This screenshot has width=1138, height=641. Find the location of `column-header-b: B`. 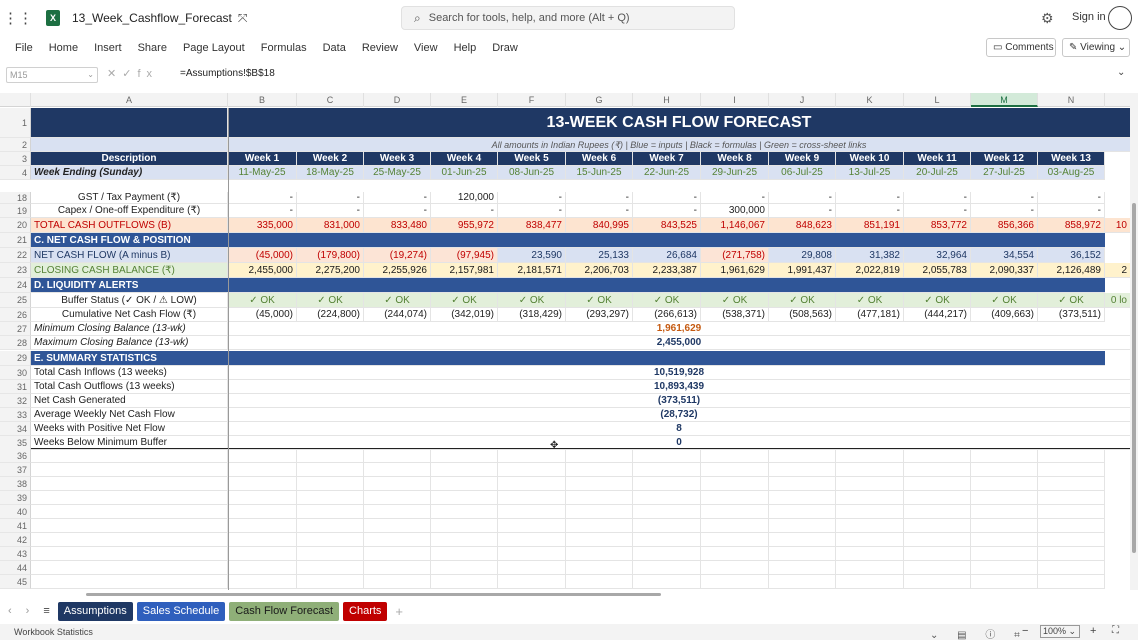

column-header-b: B is located at coordinates (262, 100).